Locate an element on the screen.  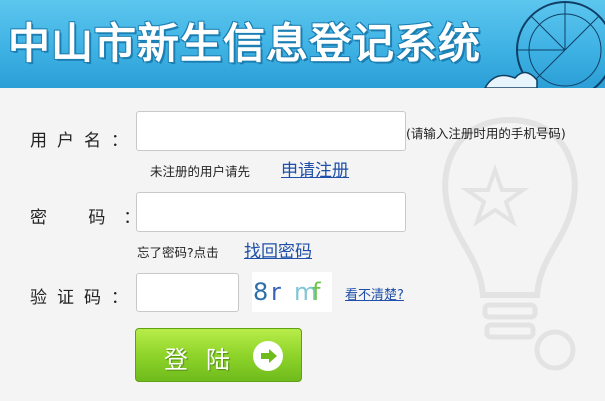
ferris-wheel-illustration is located at coordinates (544, 44).